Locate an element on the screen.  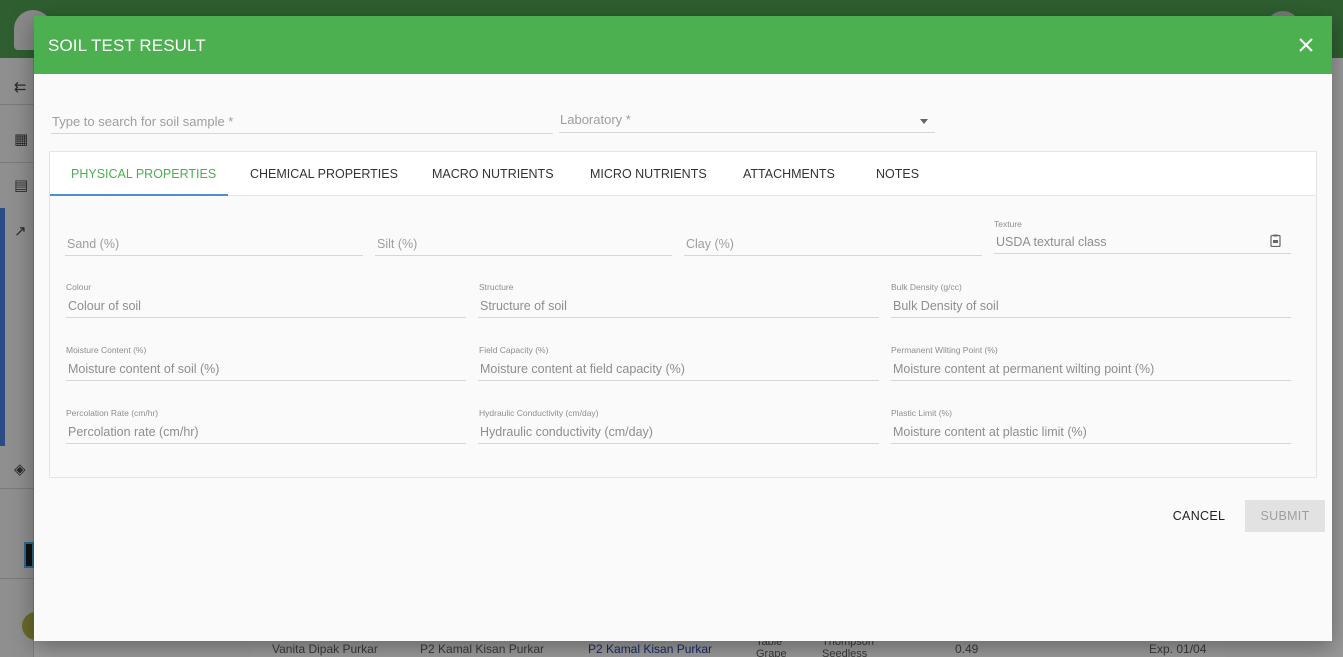
moisture-content-input is located at coordinates (266, 369).